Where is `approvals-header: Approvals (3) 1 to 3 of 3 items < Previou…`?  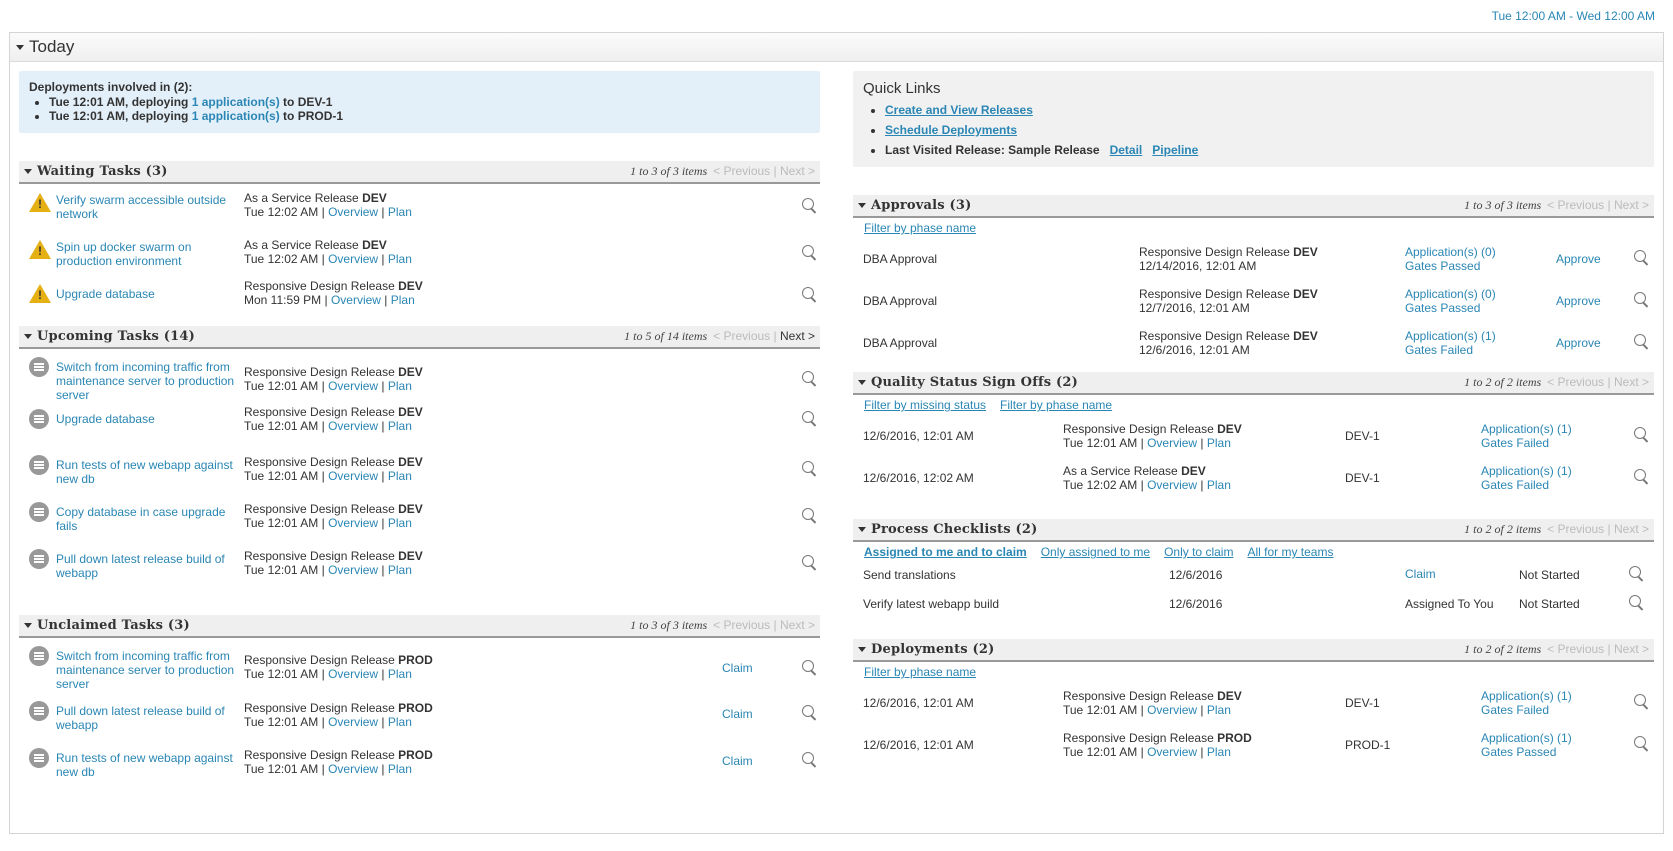
approvals-header: Approvals (3) 1 to 3 of 3 items < Previou… is located at coordinates (1253, 206).